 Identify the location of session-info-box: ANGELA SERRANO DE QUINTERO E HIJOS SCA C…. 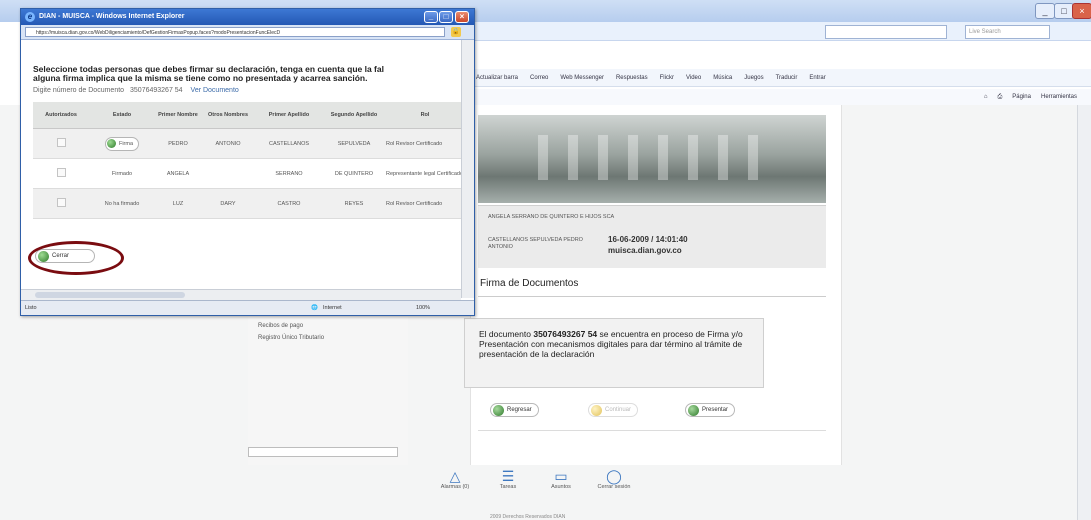
(652, 236).